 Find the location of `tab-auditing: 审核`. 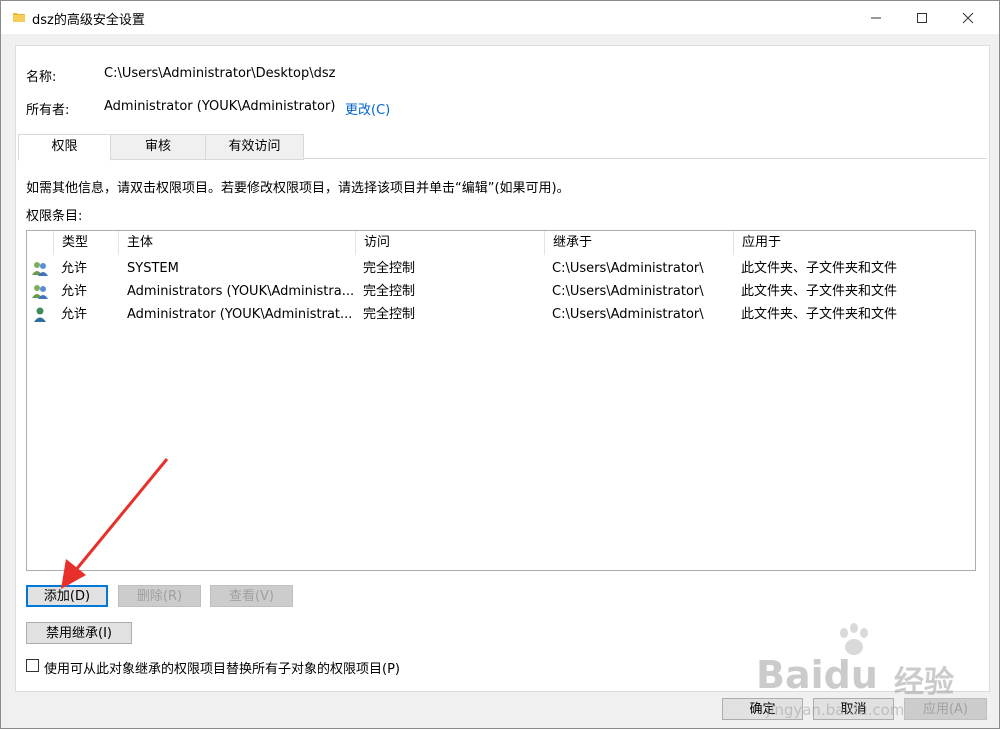

tab-auditing: 审核 is located at coordinates (158, 147).